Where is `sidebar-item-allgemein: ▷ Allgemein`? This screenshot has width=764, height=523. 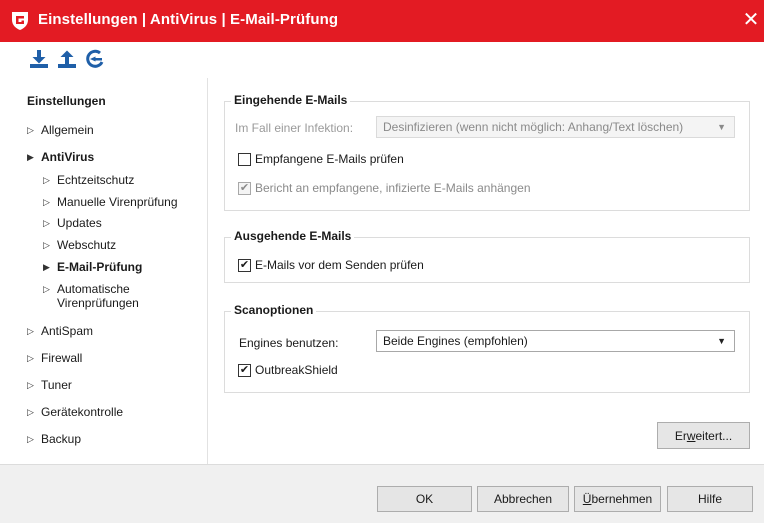
sidebar-item-allgemein: ▷ Allgemein is located at coordinates (60, 130).